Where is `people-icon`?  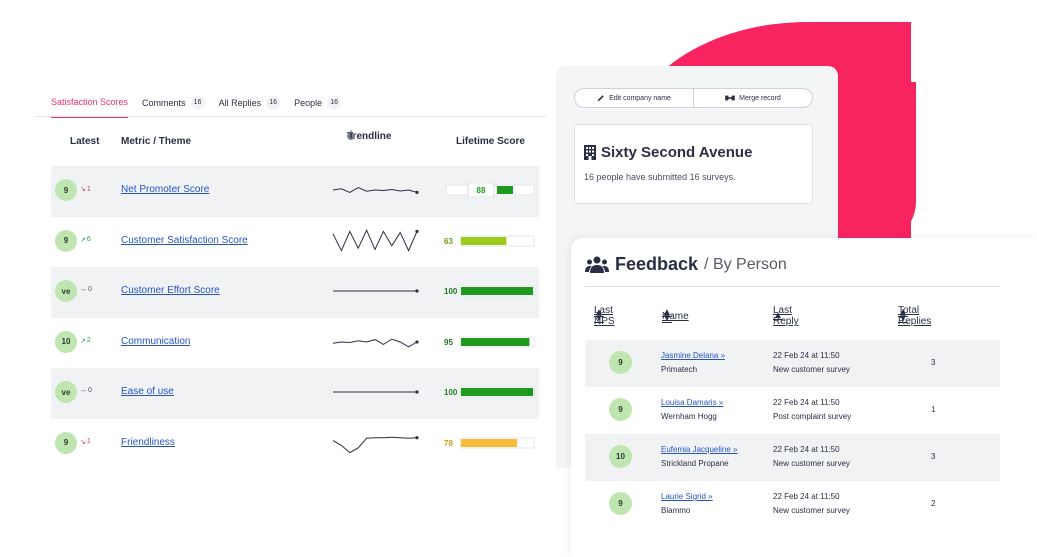
people-icon is located at coordinates (597, 264).